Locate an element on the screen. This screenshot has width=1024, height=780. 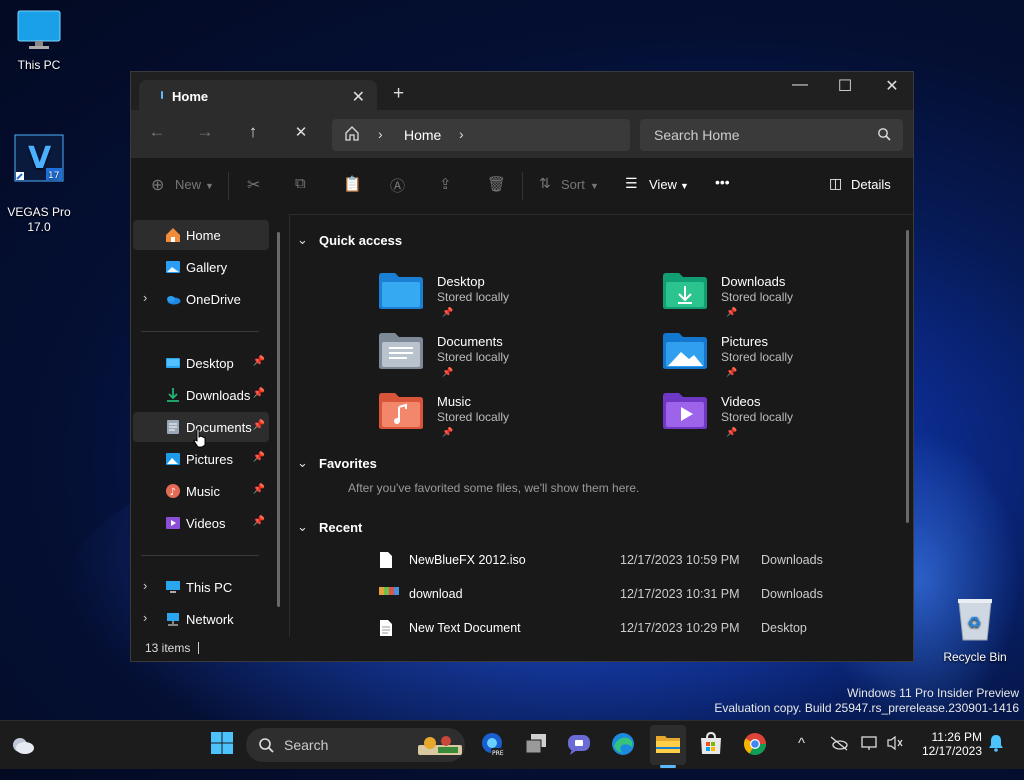
paste-icon: 📋 is located at coordinates (352, 184).